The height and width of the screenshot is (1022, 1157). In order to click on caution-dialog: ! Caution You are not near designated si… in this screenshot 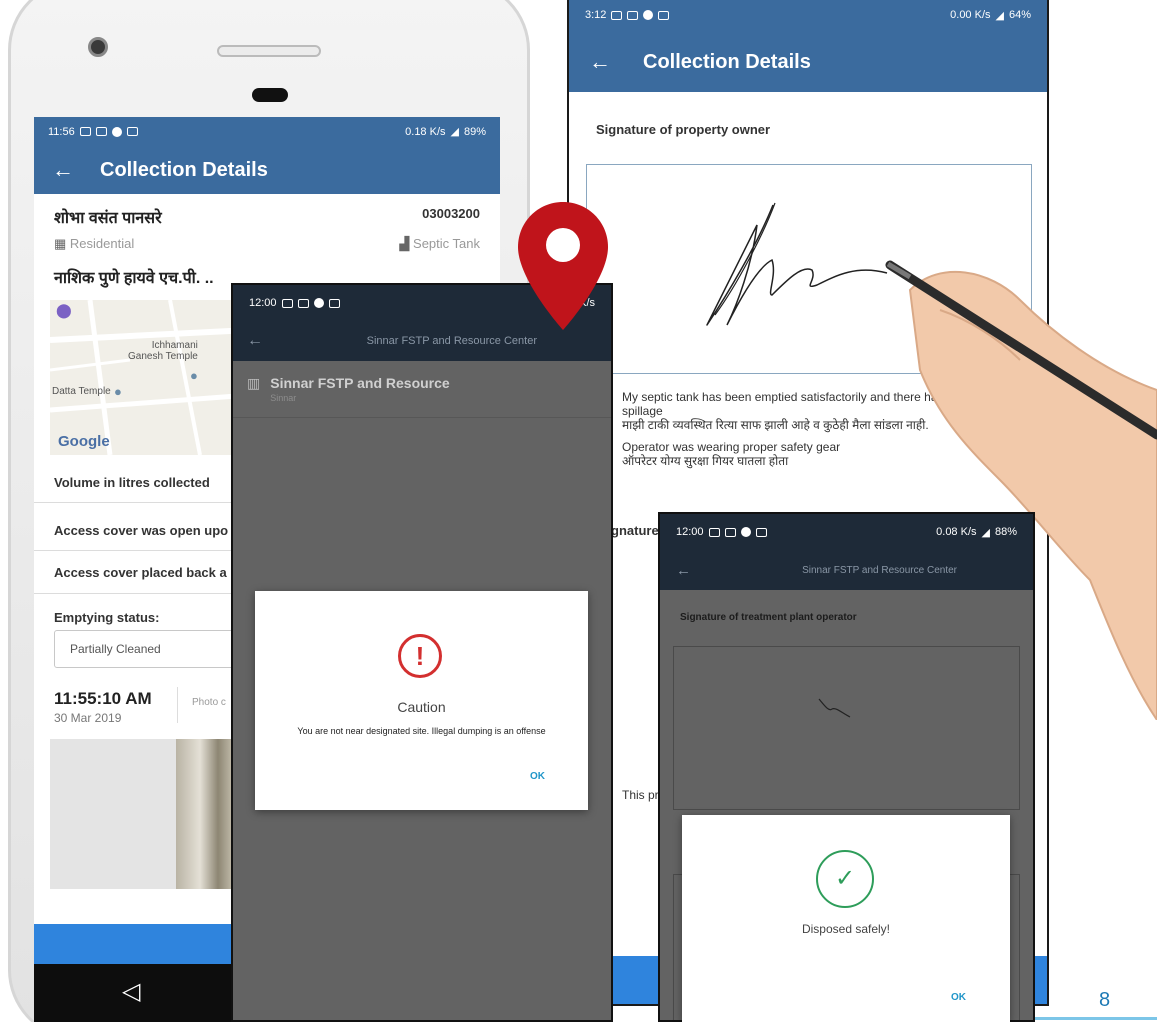, I will do `click(421, 700)`.